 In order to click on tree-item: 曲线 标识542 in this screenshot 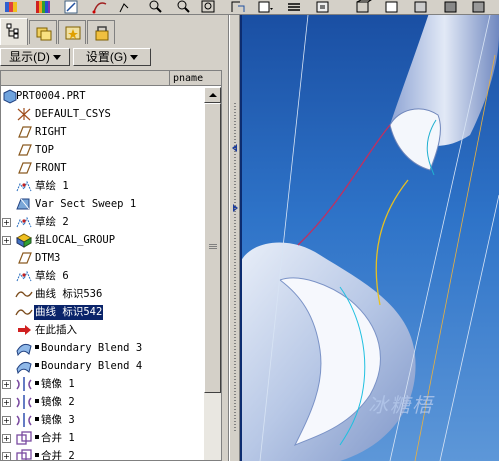, I will do `click(102, 312)`.